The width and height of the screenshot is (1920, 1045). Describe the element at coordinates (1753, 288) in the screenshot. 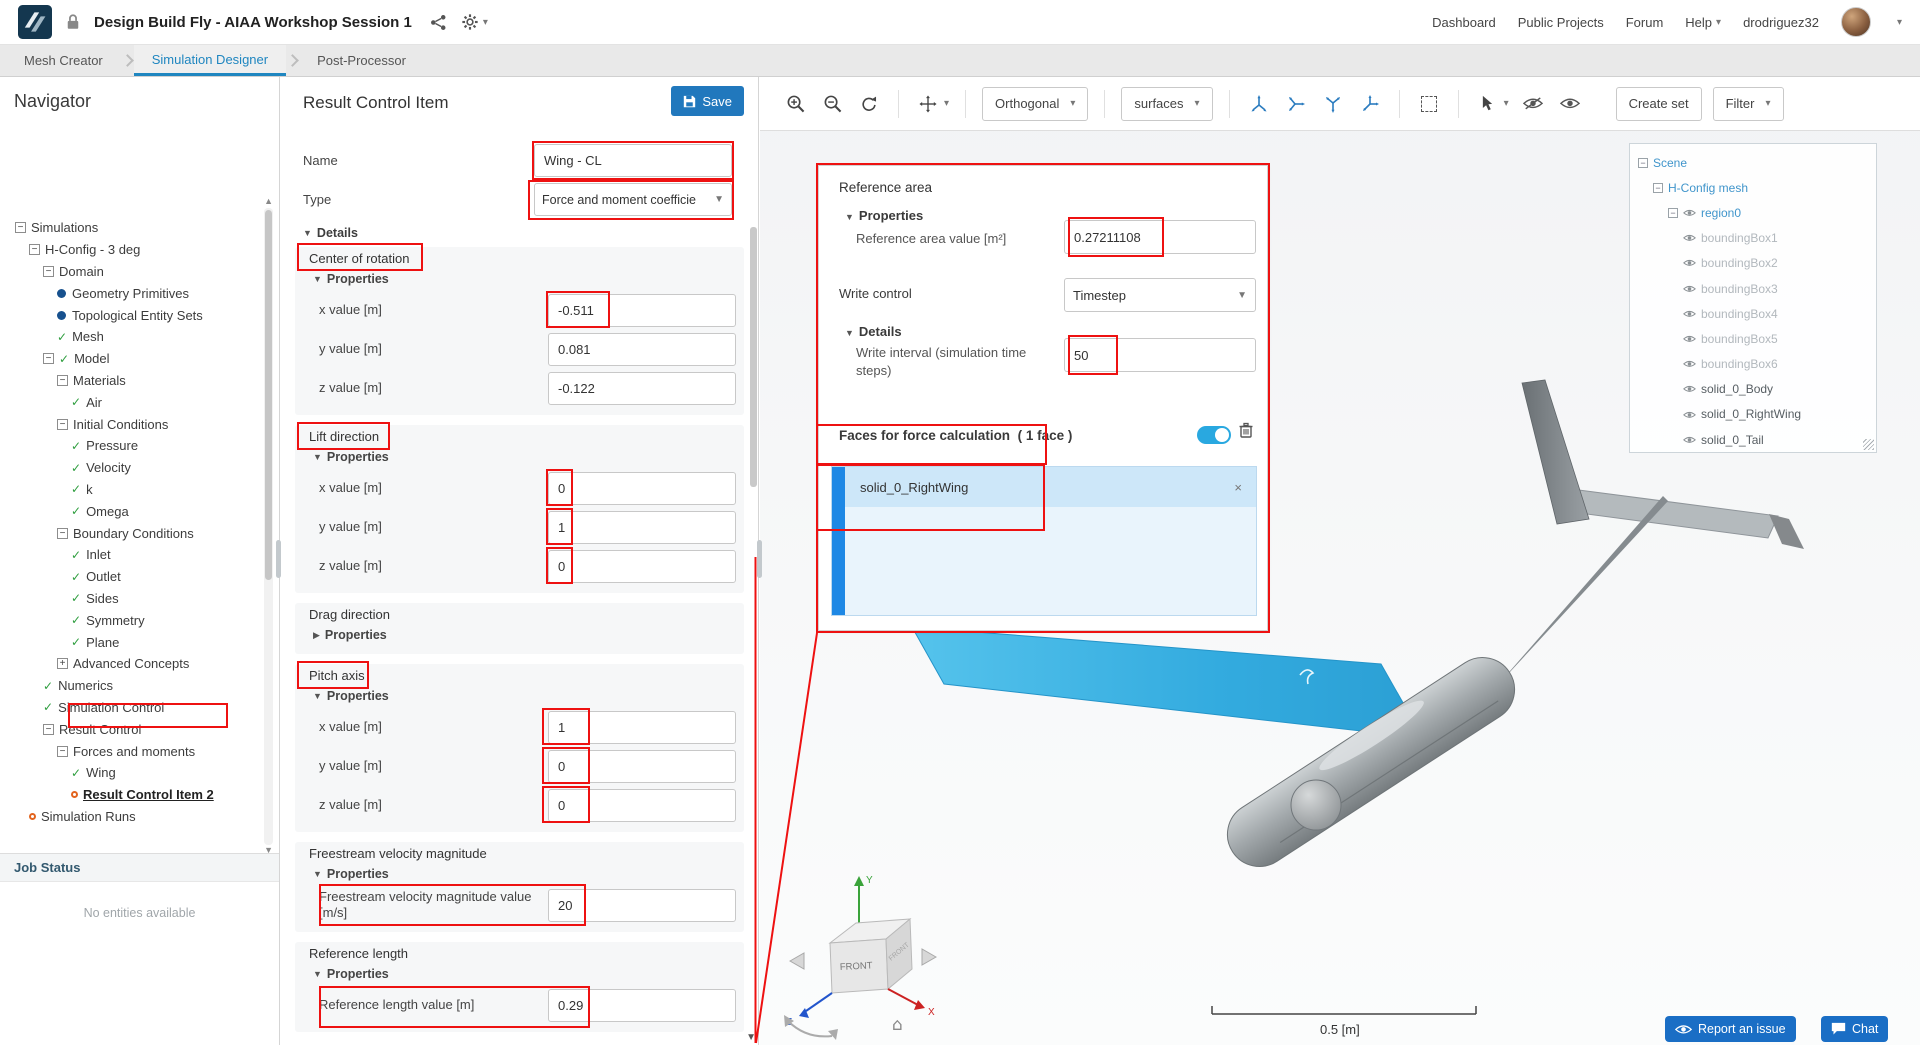

I see `scene-item-boundingbox3: boundingBox3` at that location.